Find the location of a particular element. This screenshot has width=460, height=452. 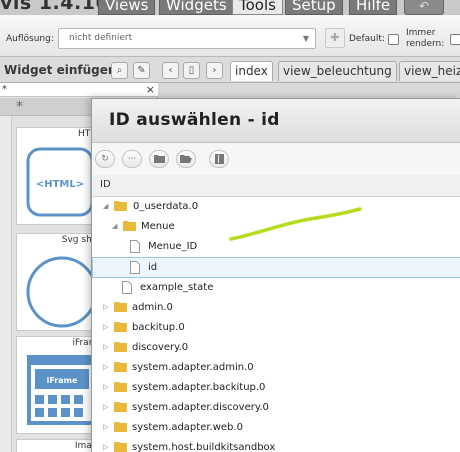

tree-row-label: system.adapter.admin.0 is located at coordinates (193, 367).